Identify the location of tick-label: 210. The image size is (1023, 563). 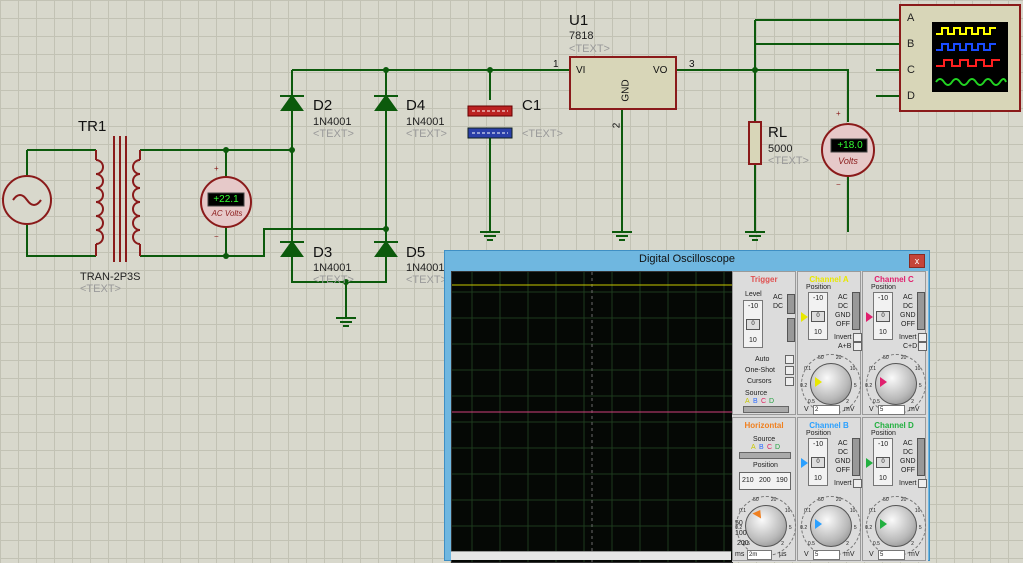
(748, 480).